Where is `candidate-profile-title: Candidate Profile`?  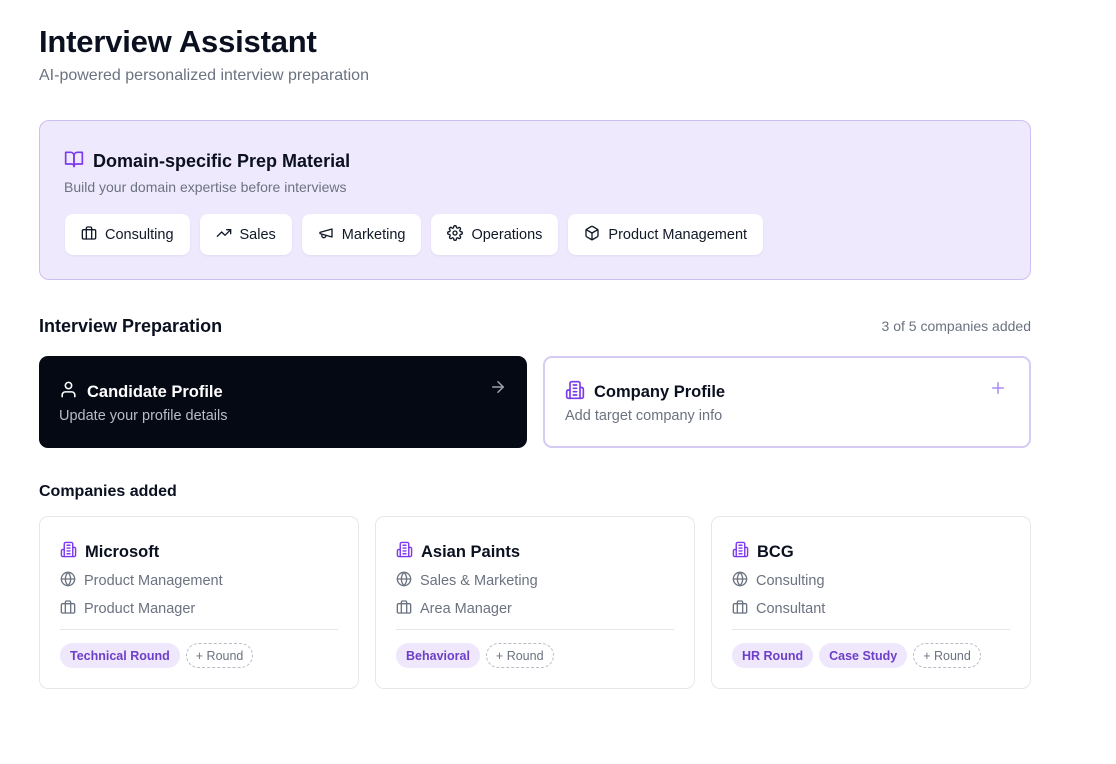 candidate-profile-title: Candidate Profile is located at coordinates (155, 391).